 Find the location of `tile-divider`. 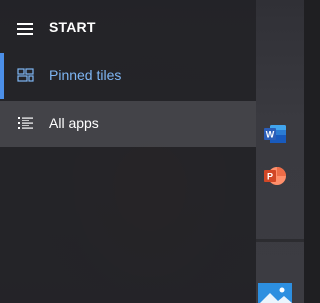

tile-divider is located at coordinates (280, 240).